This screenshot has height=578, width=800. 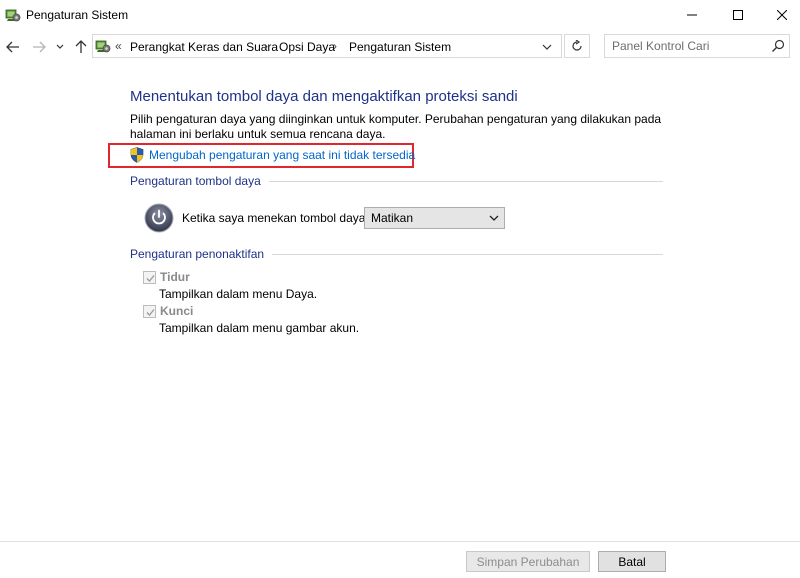 I want to click on footer-divider, so click(x=400, y=541).